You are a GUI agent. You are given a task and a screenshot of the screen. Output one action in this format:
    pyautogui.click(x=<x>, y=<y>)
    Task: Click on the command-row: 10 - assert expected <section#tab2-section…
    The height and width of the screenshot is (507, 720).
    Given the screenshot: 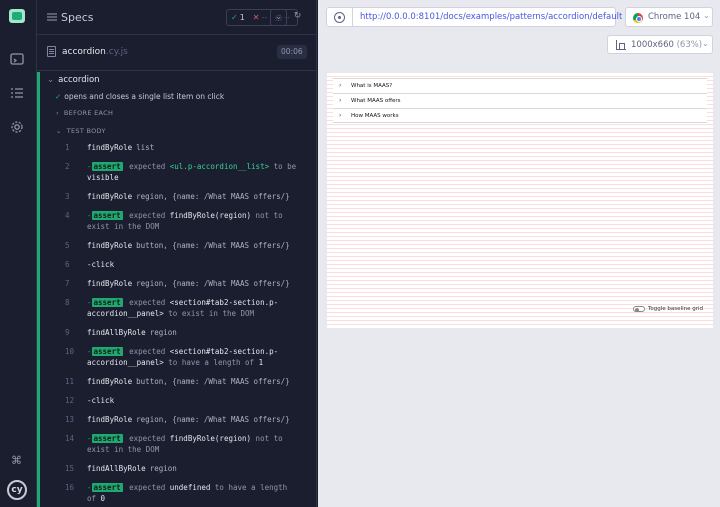 What is the action you would take?
    pyautogui.click(x=182, y=357)
    